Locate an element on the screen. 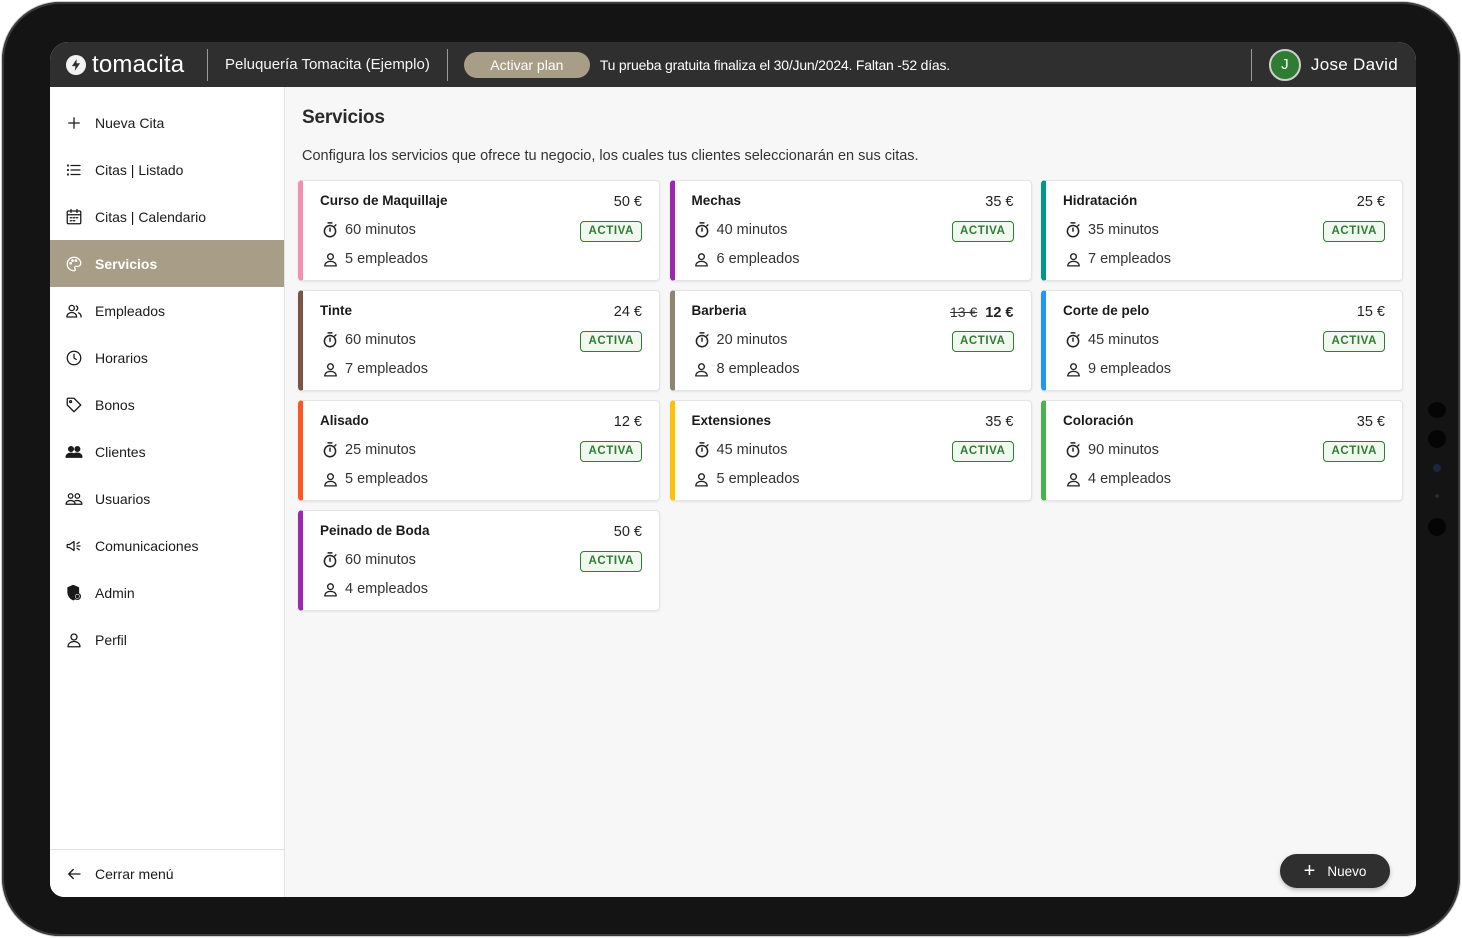 The height and width of the screenshot is (938, 1462). service-duration: 25 minutos is located at coordinates (368, 450).